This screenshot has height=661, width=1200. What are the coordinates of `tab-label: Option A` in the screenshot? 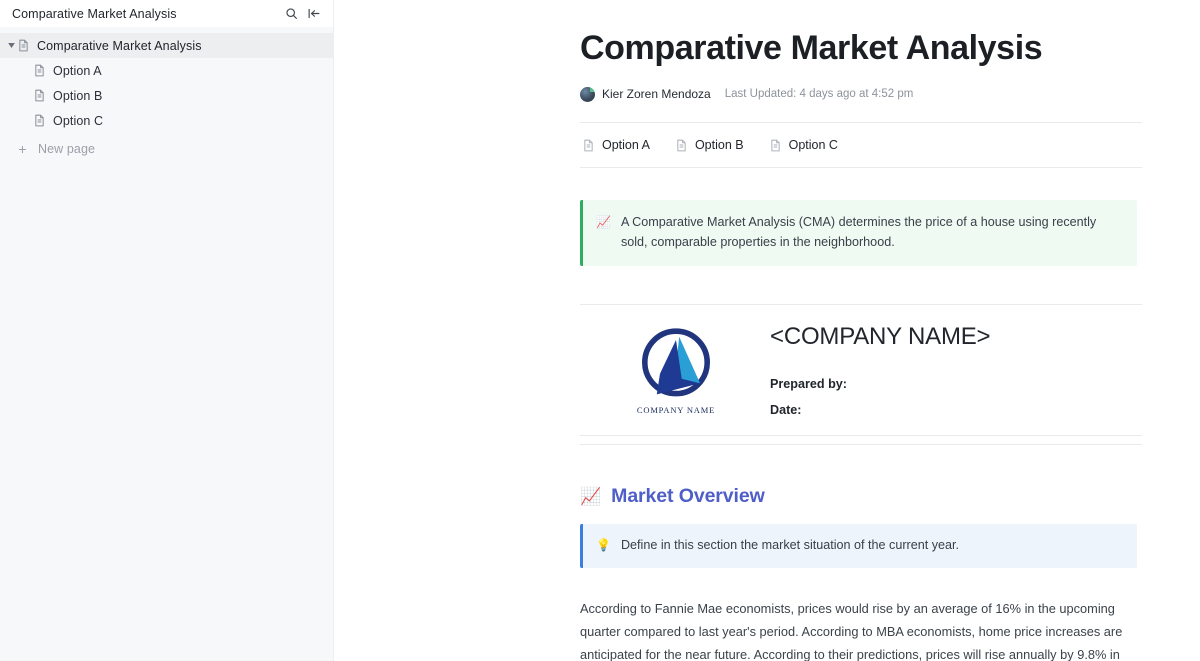 It's located at (626, 145).